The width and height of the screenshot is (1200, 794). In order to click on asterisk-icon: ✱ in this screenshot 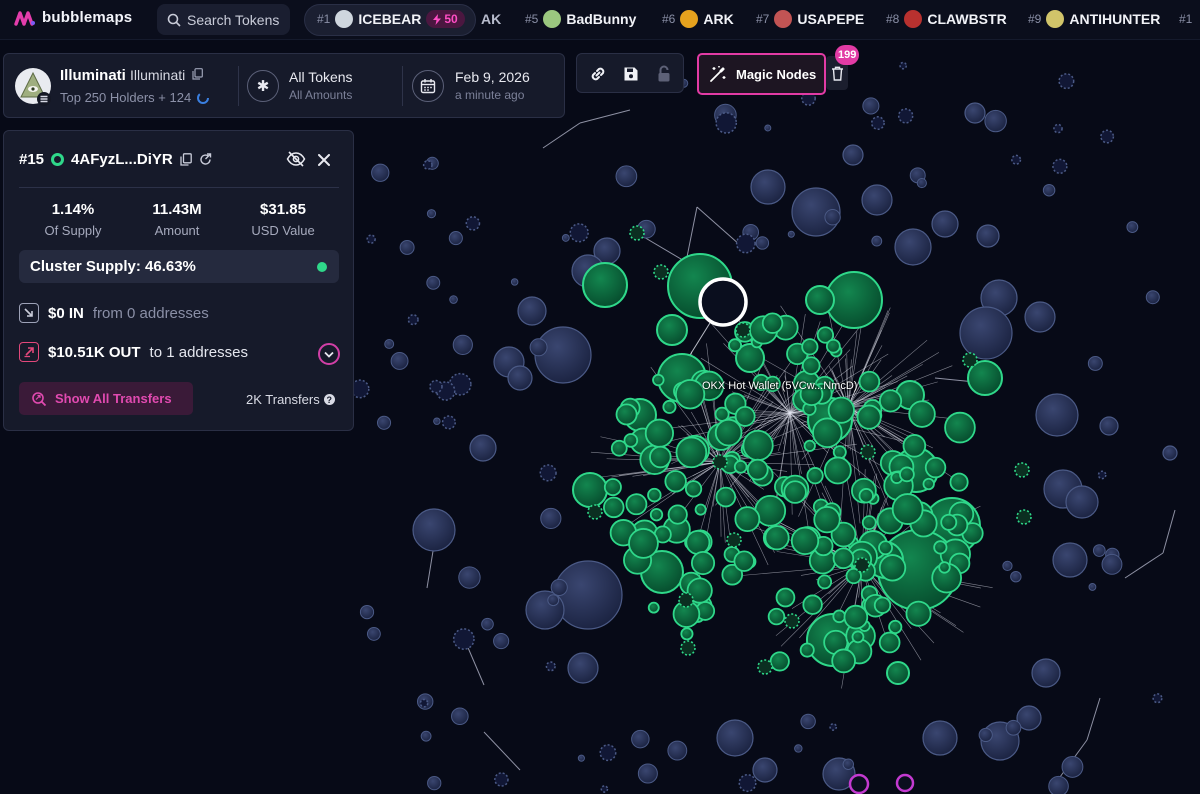, I will do `click(263, 86)`.